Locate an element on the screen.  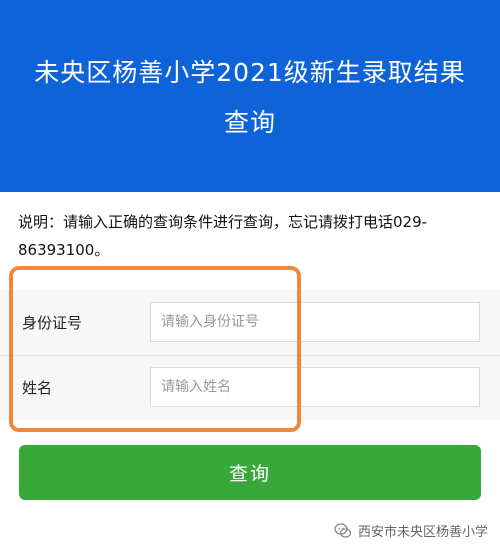
id-card-label: 身份证号 is located at coordinates (52, 323).